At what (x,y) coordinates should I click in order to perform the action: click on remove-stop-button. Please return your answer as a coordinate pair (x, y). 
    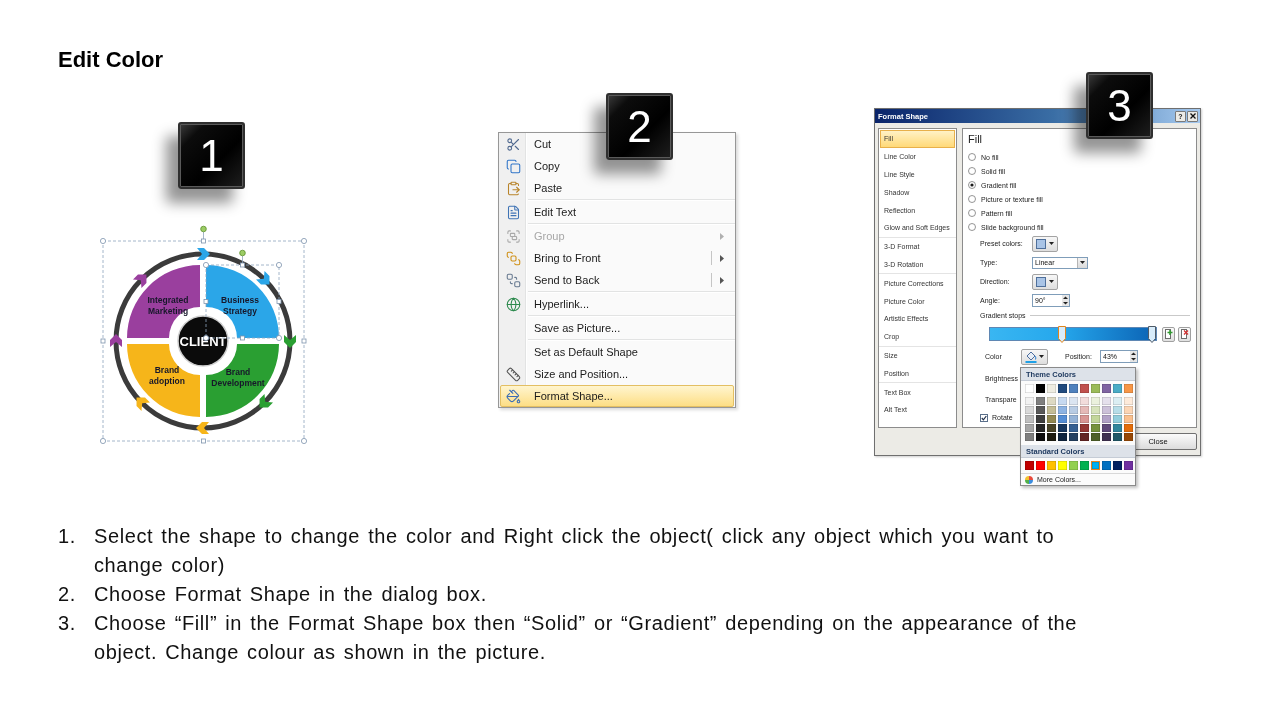
    Looking at the image, I should click on (1184, 334).